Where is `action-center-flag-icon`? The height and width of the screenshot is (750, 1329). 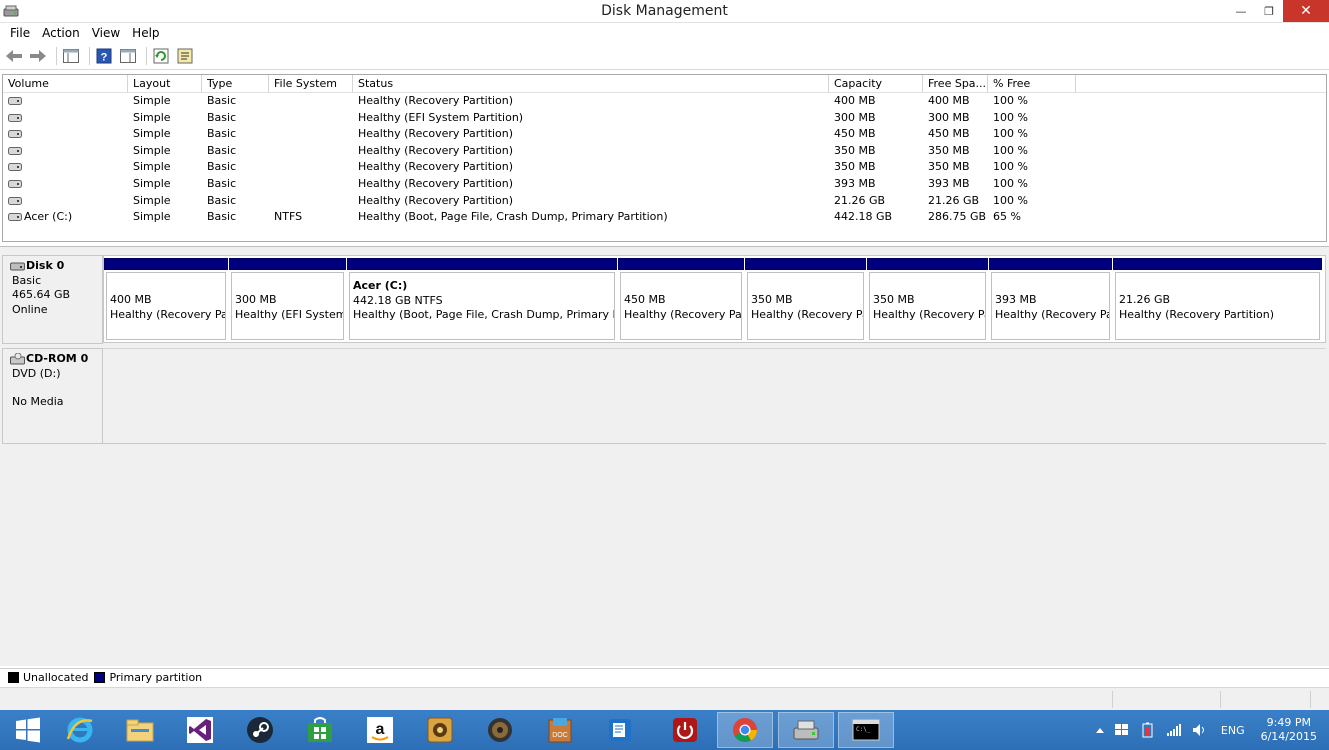
action-center-flag-icon is located at coordinates (1122, 730).